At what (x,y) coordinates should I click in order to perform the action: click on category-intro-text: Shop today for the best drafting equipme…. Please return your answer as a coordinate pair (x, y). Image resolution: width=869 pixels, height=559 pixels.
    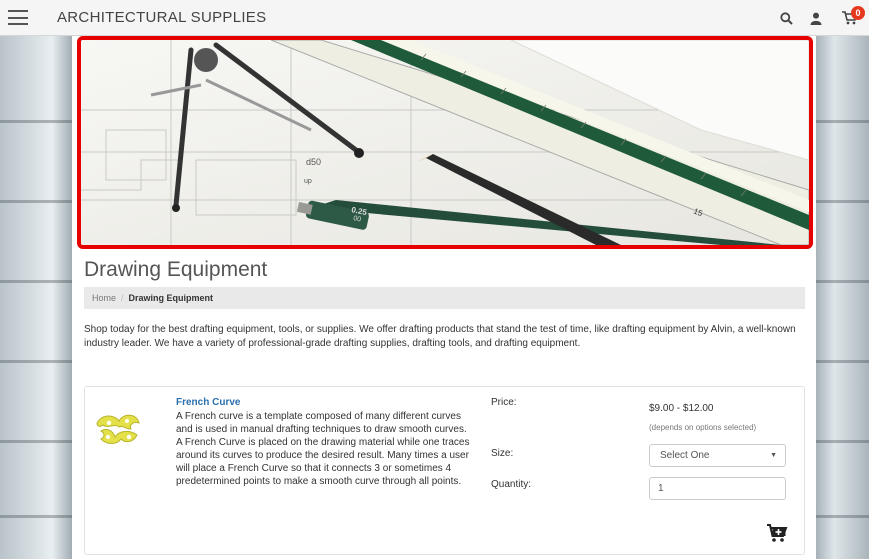
    Looking at the image, I should click on (440, 336).